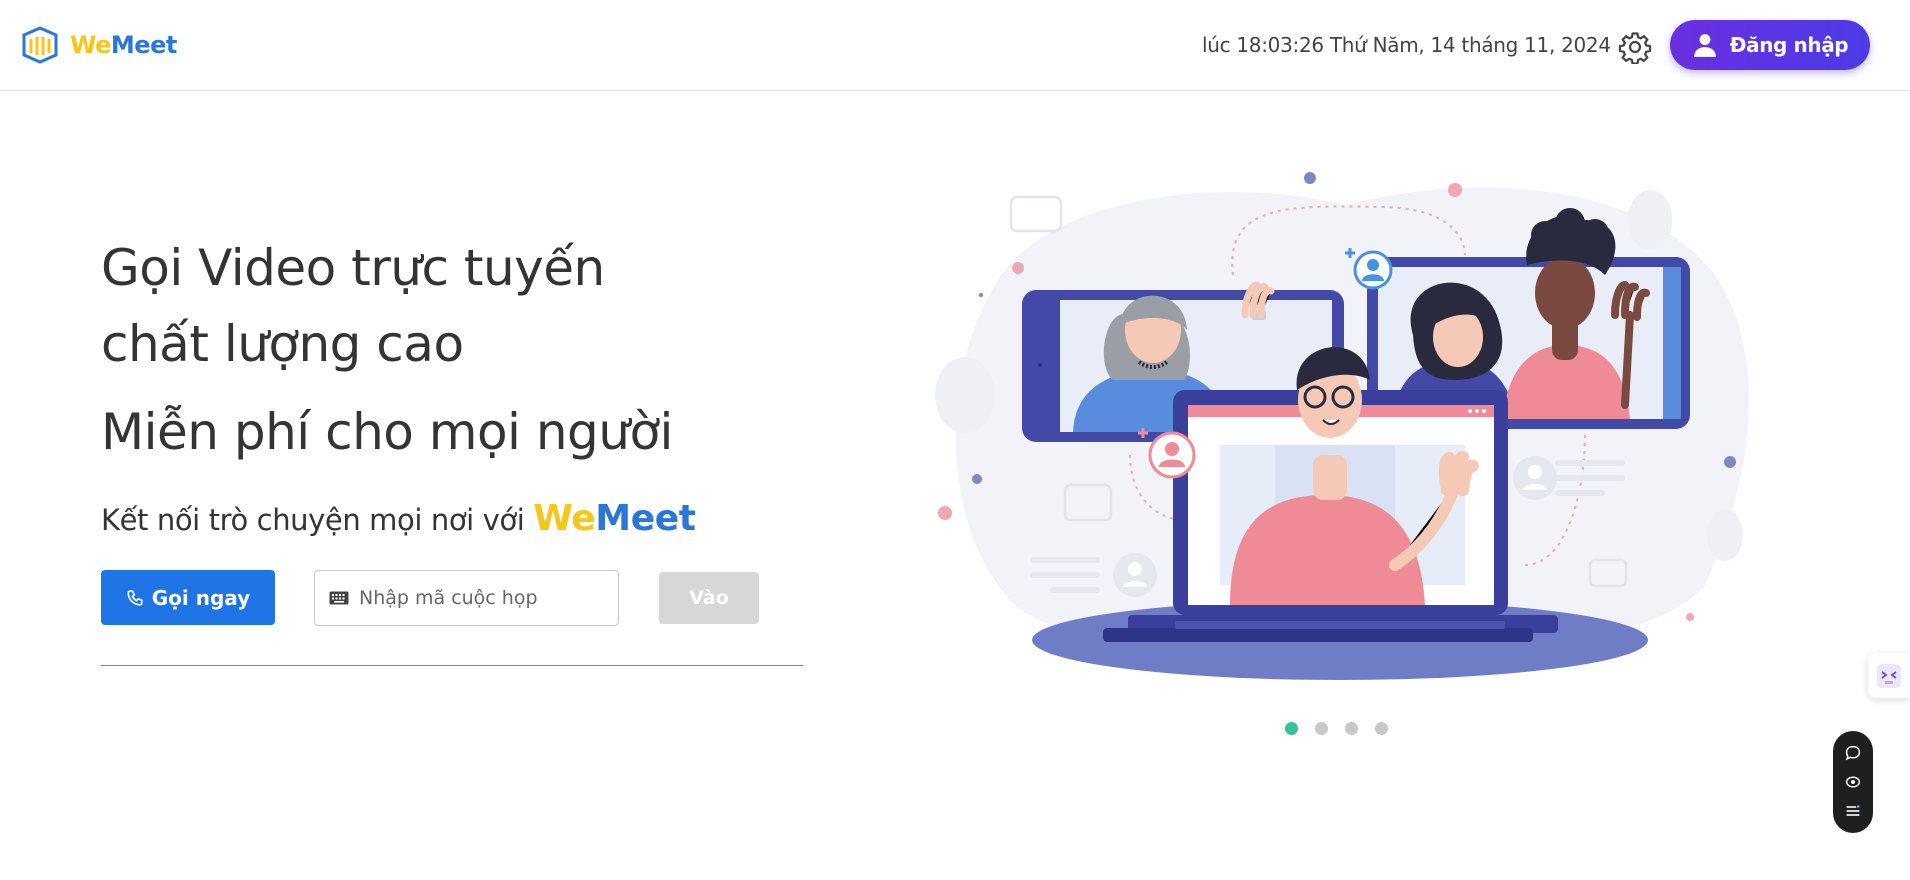  I want to click on logo: WeMeet, so click(98, 45).